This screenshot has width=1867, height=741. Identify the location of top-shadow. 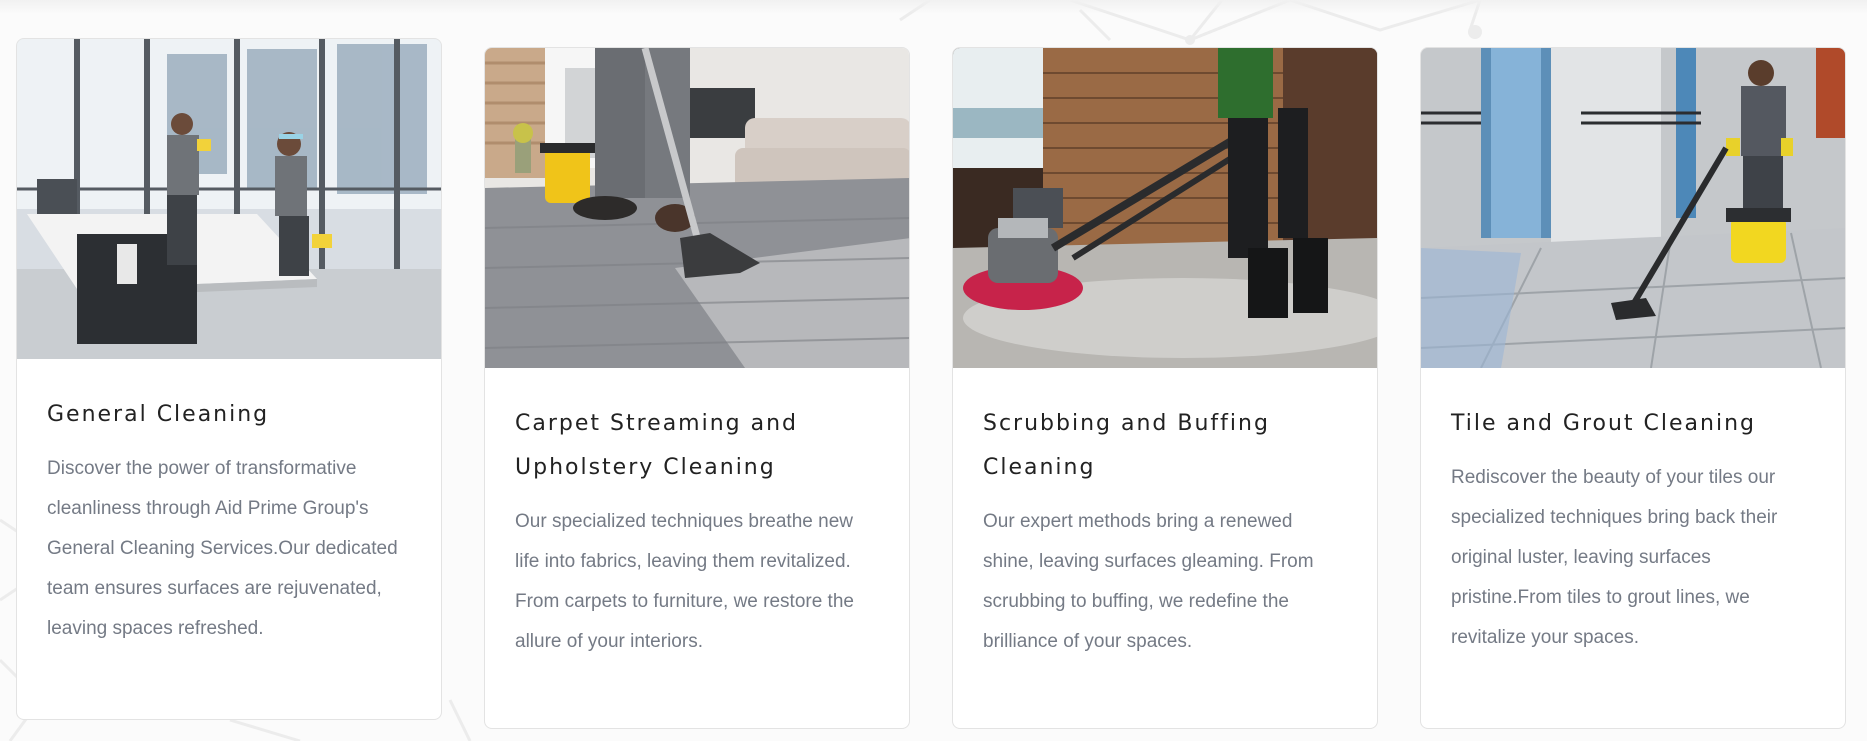
(933, 7).